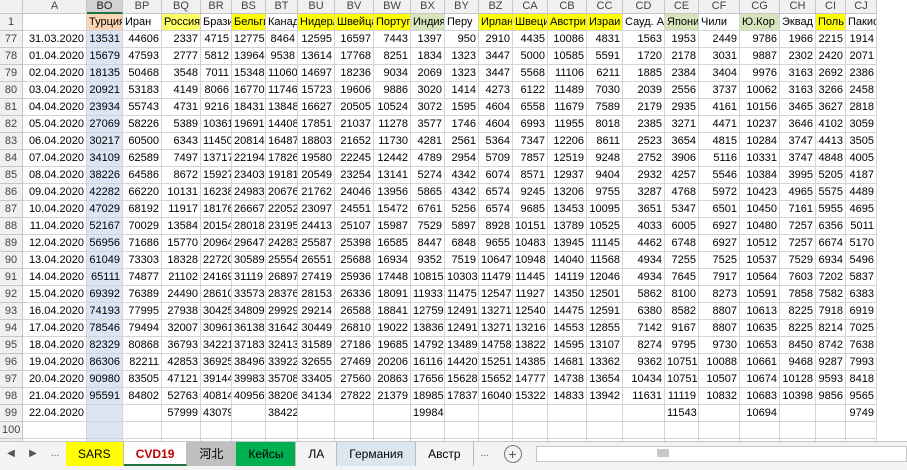 The height and width of the screenshot is (470, 907). Describe the element at coordinates (316, 345) in the screenshot. I see `data-cell: 31589` at that location.